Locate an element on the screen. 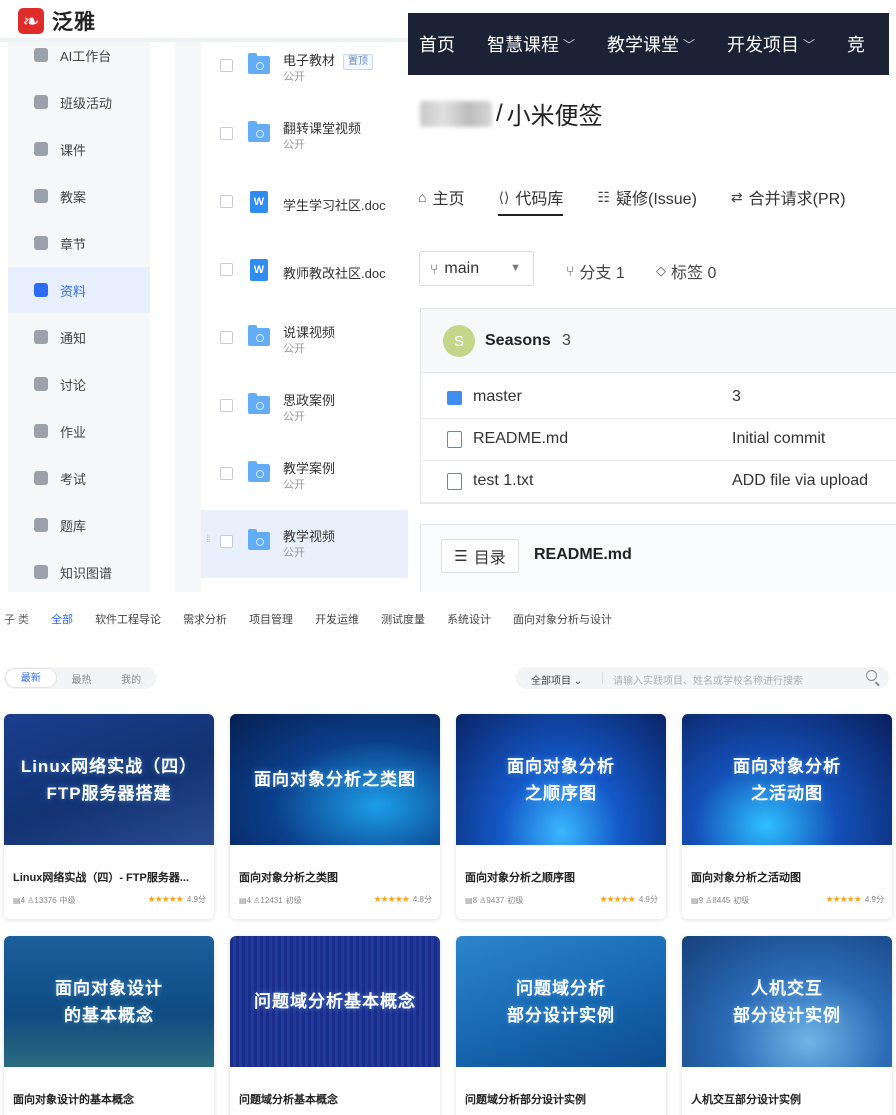 The width and height of the screenshot is (896, 1115). course-card: 面向对象分析 之顺序图 面向对象分析之顺序图 ▤8 ♙9437 初级 ★★★★★ 4.9分 is located at coordinates (561, 816).